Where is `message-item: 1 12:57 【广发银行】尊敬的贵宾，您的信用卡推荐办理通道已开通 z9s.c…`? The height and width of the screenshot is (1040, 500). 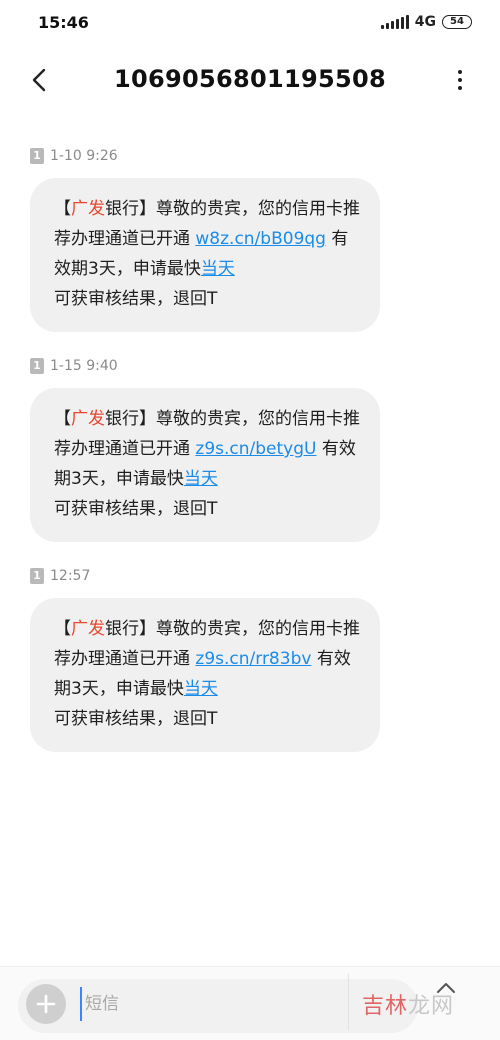 message-item: 1 12:57 【广发银行】尊敬的贵宾，您的信用卡推荐办理通道已开通 z9s.c… is located at coordinates (205, 659).